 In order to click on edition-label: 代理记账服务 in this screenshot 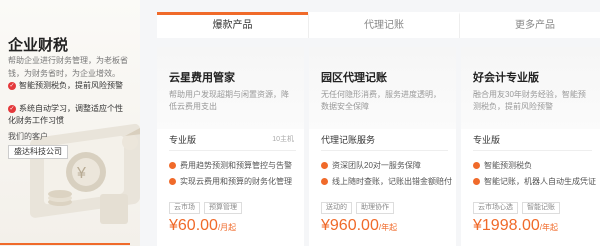, I will do `click(348, 140)`.